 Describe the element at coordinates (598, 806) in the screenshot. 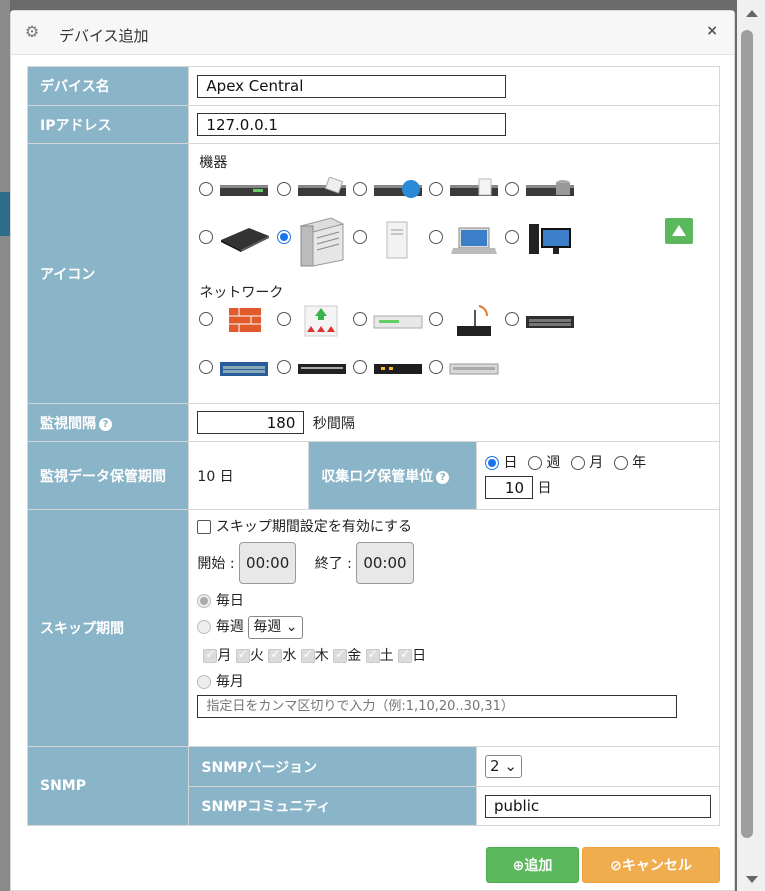

I see `snmp-community-input` at that location.